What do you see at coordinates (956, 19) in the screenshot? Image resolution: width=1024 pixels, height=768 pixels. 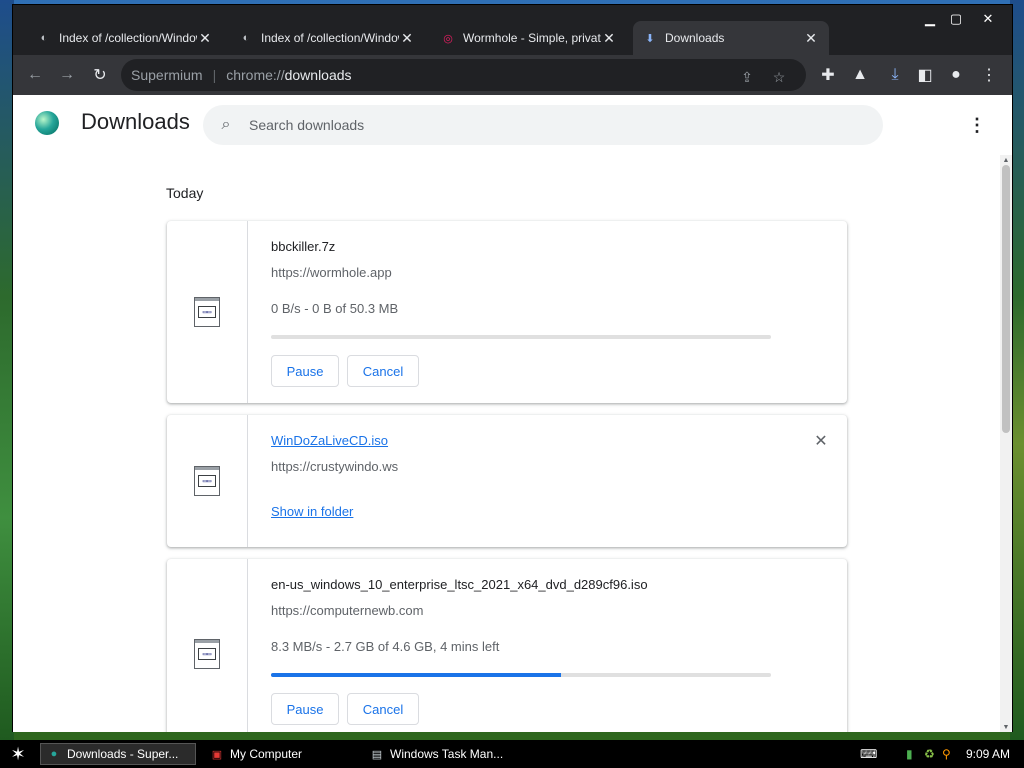 I see `maximize-button: ▢` at bounding box center [956, 19].